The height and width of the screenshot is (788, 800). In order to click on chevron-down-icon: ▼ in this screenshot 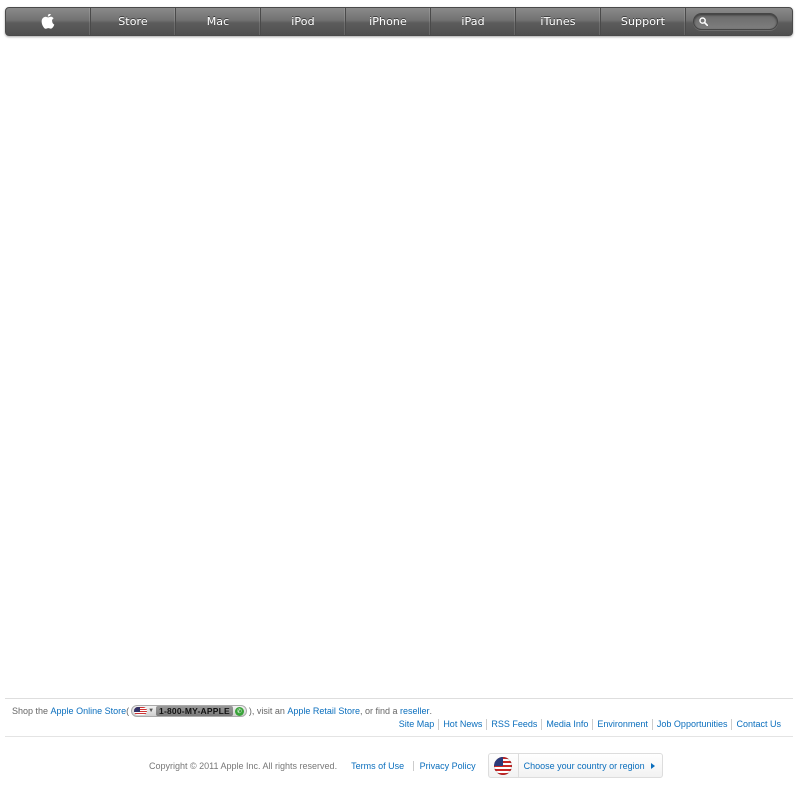, I will do `click(151, 711)`.